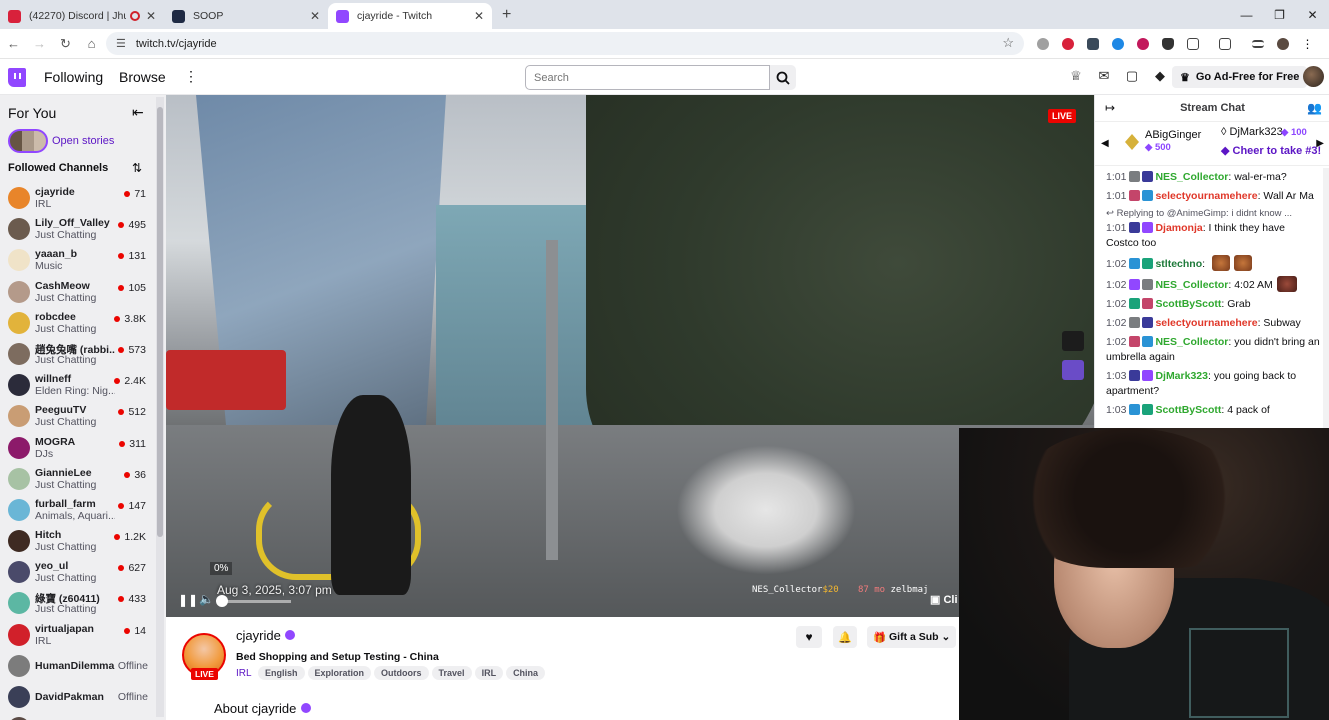 The width and height of the screenshot is (1329, 720). Describe the element at coordinates (647, 77) in the screenshot. I see `search-input` at that location.